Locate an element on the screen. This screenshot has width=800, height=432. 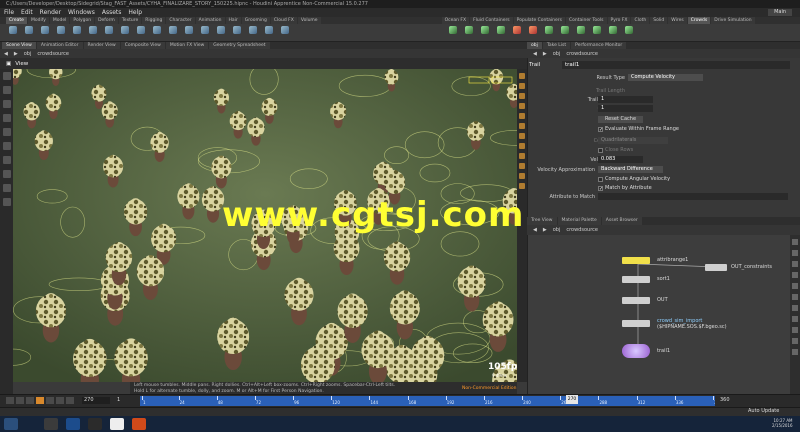
tab-performance-monitor: Performance Monitor is located at coordinates (599, 45).